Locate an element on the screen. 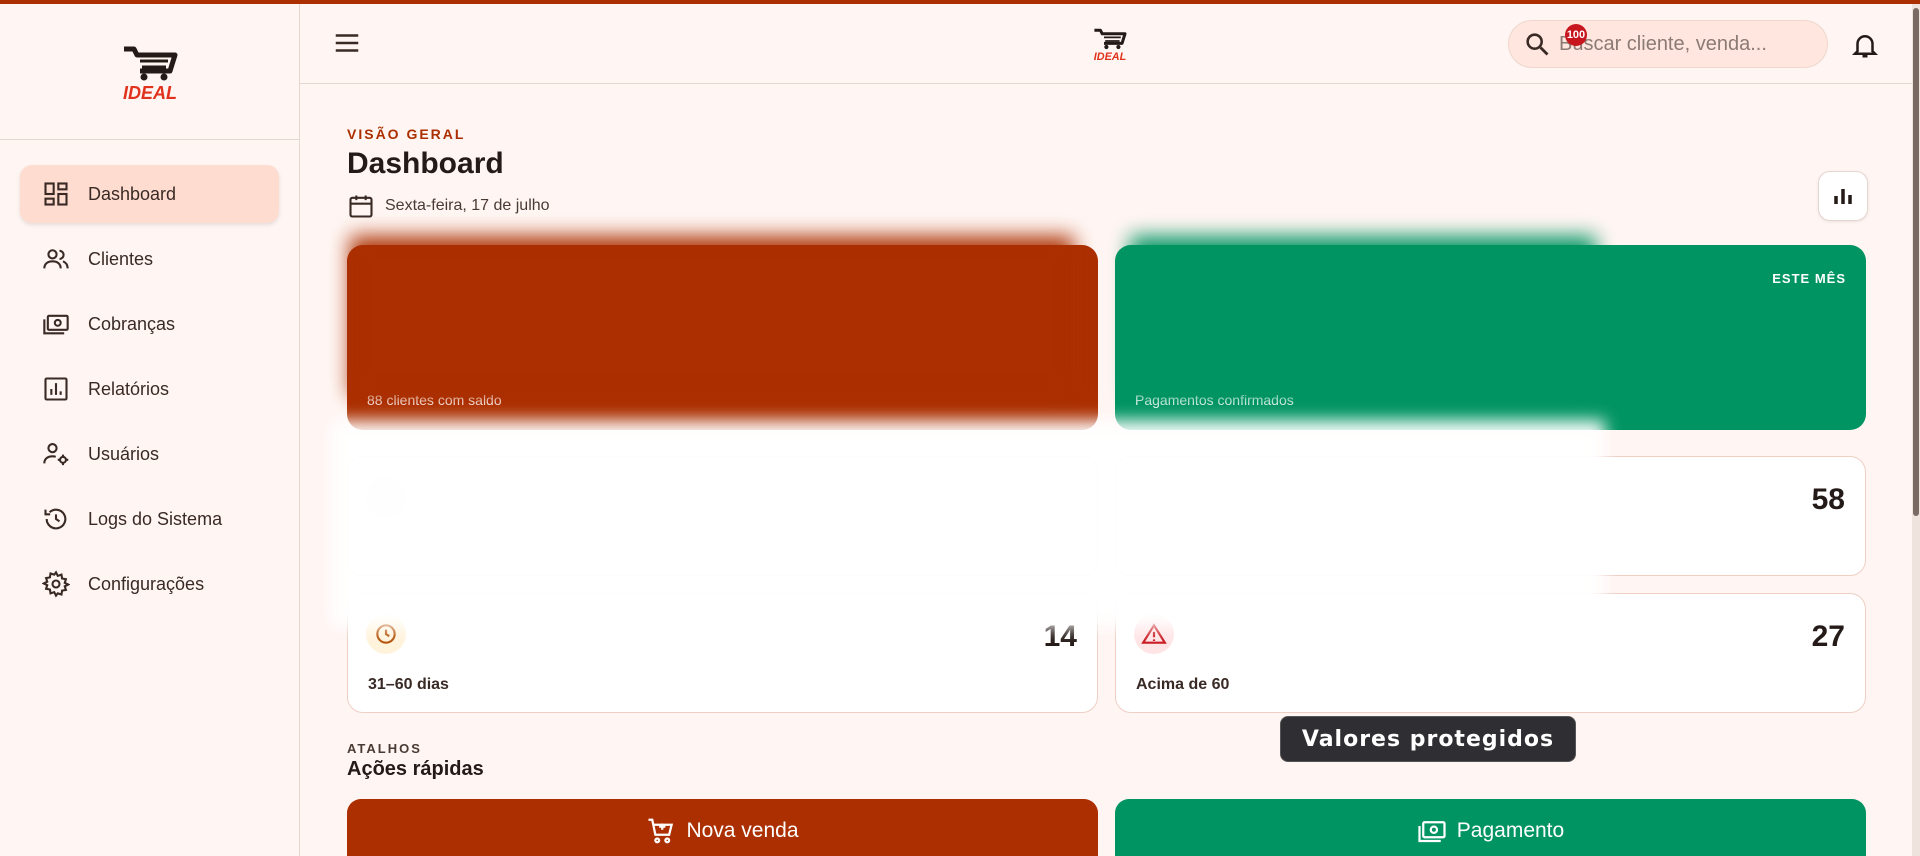  section-eyebrow: VISÃO GERAL is located at coordinates (406, 134).